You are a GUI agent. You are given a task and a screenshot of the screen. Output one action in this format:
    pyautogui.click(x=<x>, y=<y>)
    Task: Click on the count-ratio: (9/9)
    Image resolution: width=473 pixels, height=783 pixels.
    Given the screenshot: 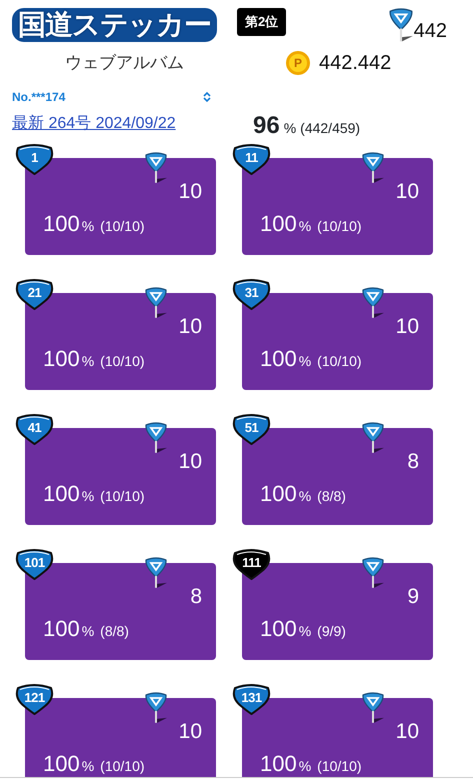 What is the action you would take?
    pyautogui.click(x=331, y=631)
    